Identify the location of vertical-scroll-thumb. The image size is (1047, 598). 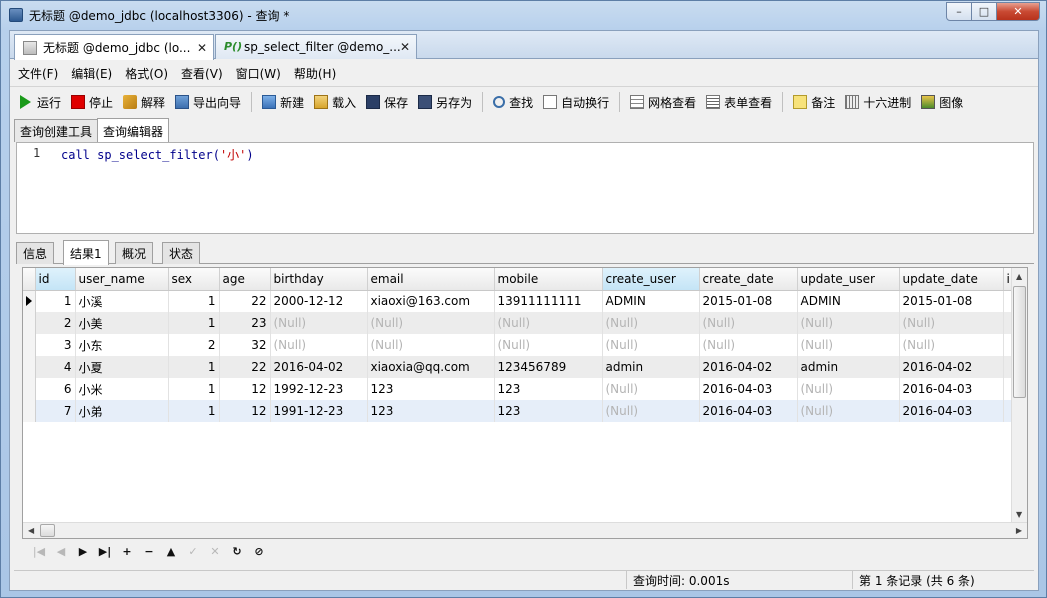
(1019, 342).